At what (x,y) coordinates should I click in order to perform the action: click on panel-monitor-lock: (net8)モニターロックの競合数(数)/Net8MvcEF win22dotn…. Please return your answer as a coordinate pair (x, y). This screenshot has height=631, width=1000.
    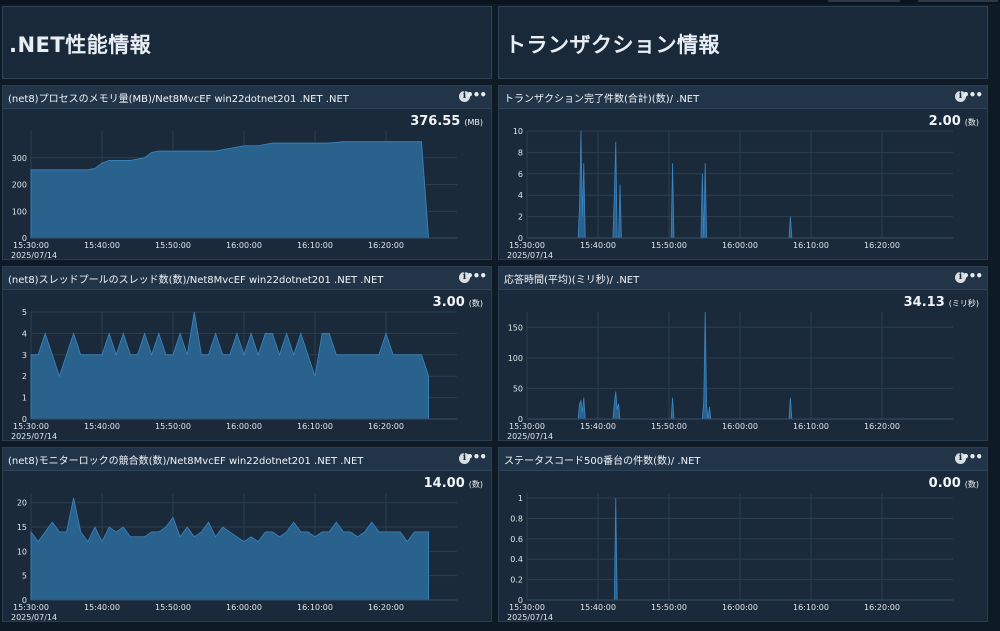
    Looking at the image, I should click on (247, 534).